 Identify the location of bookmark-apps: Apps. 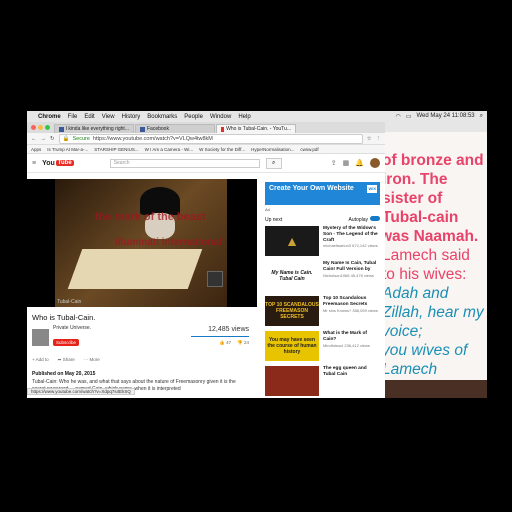
(36, 149).